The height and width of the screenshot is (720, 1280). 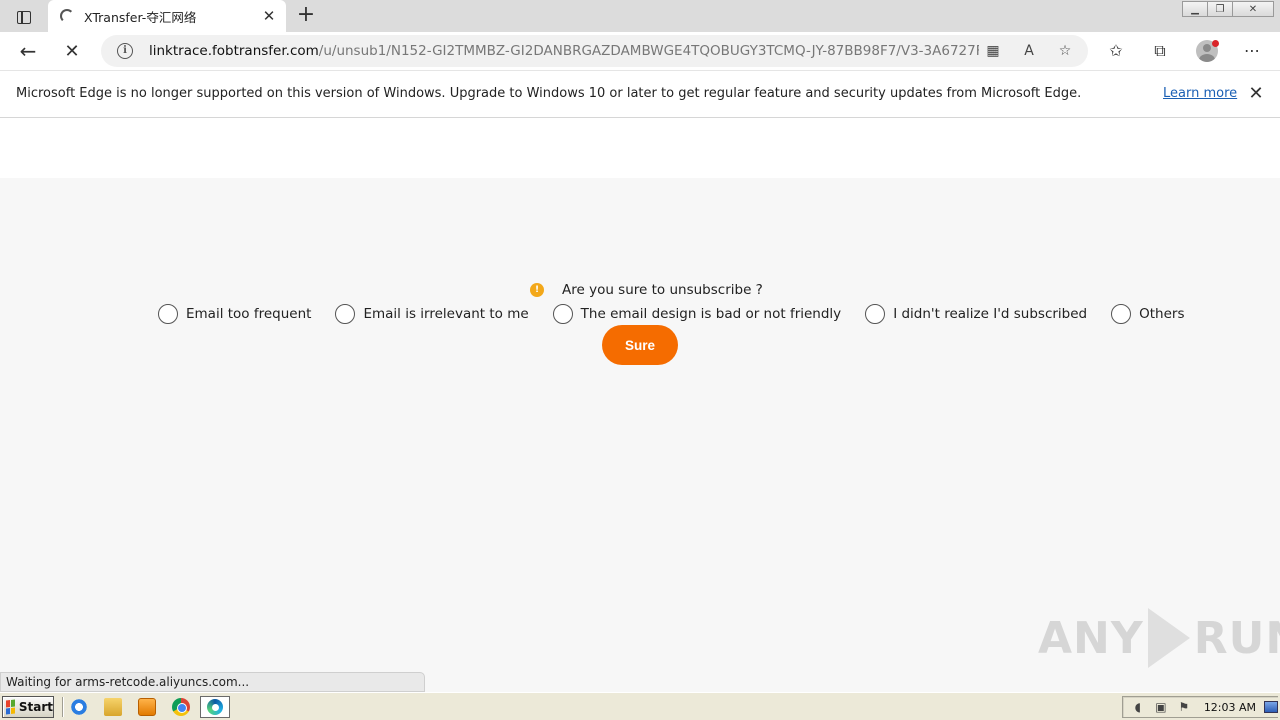 I want to click on tab-actions-icon, so click(x=24, y=17).